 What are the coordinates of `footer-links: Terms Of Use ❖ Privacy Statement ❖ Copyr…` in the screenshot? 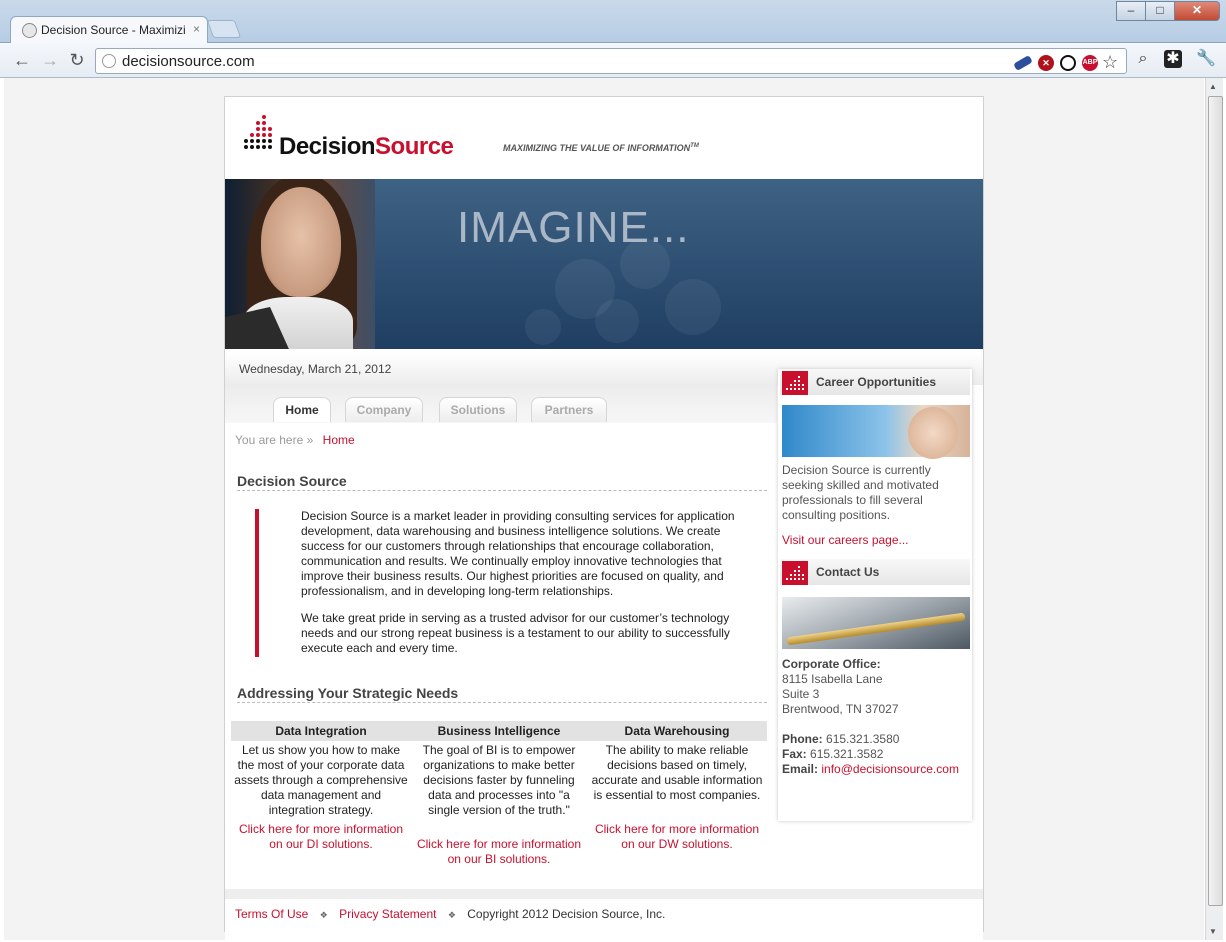 It's located at (450, 914).